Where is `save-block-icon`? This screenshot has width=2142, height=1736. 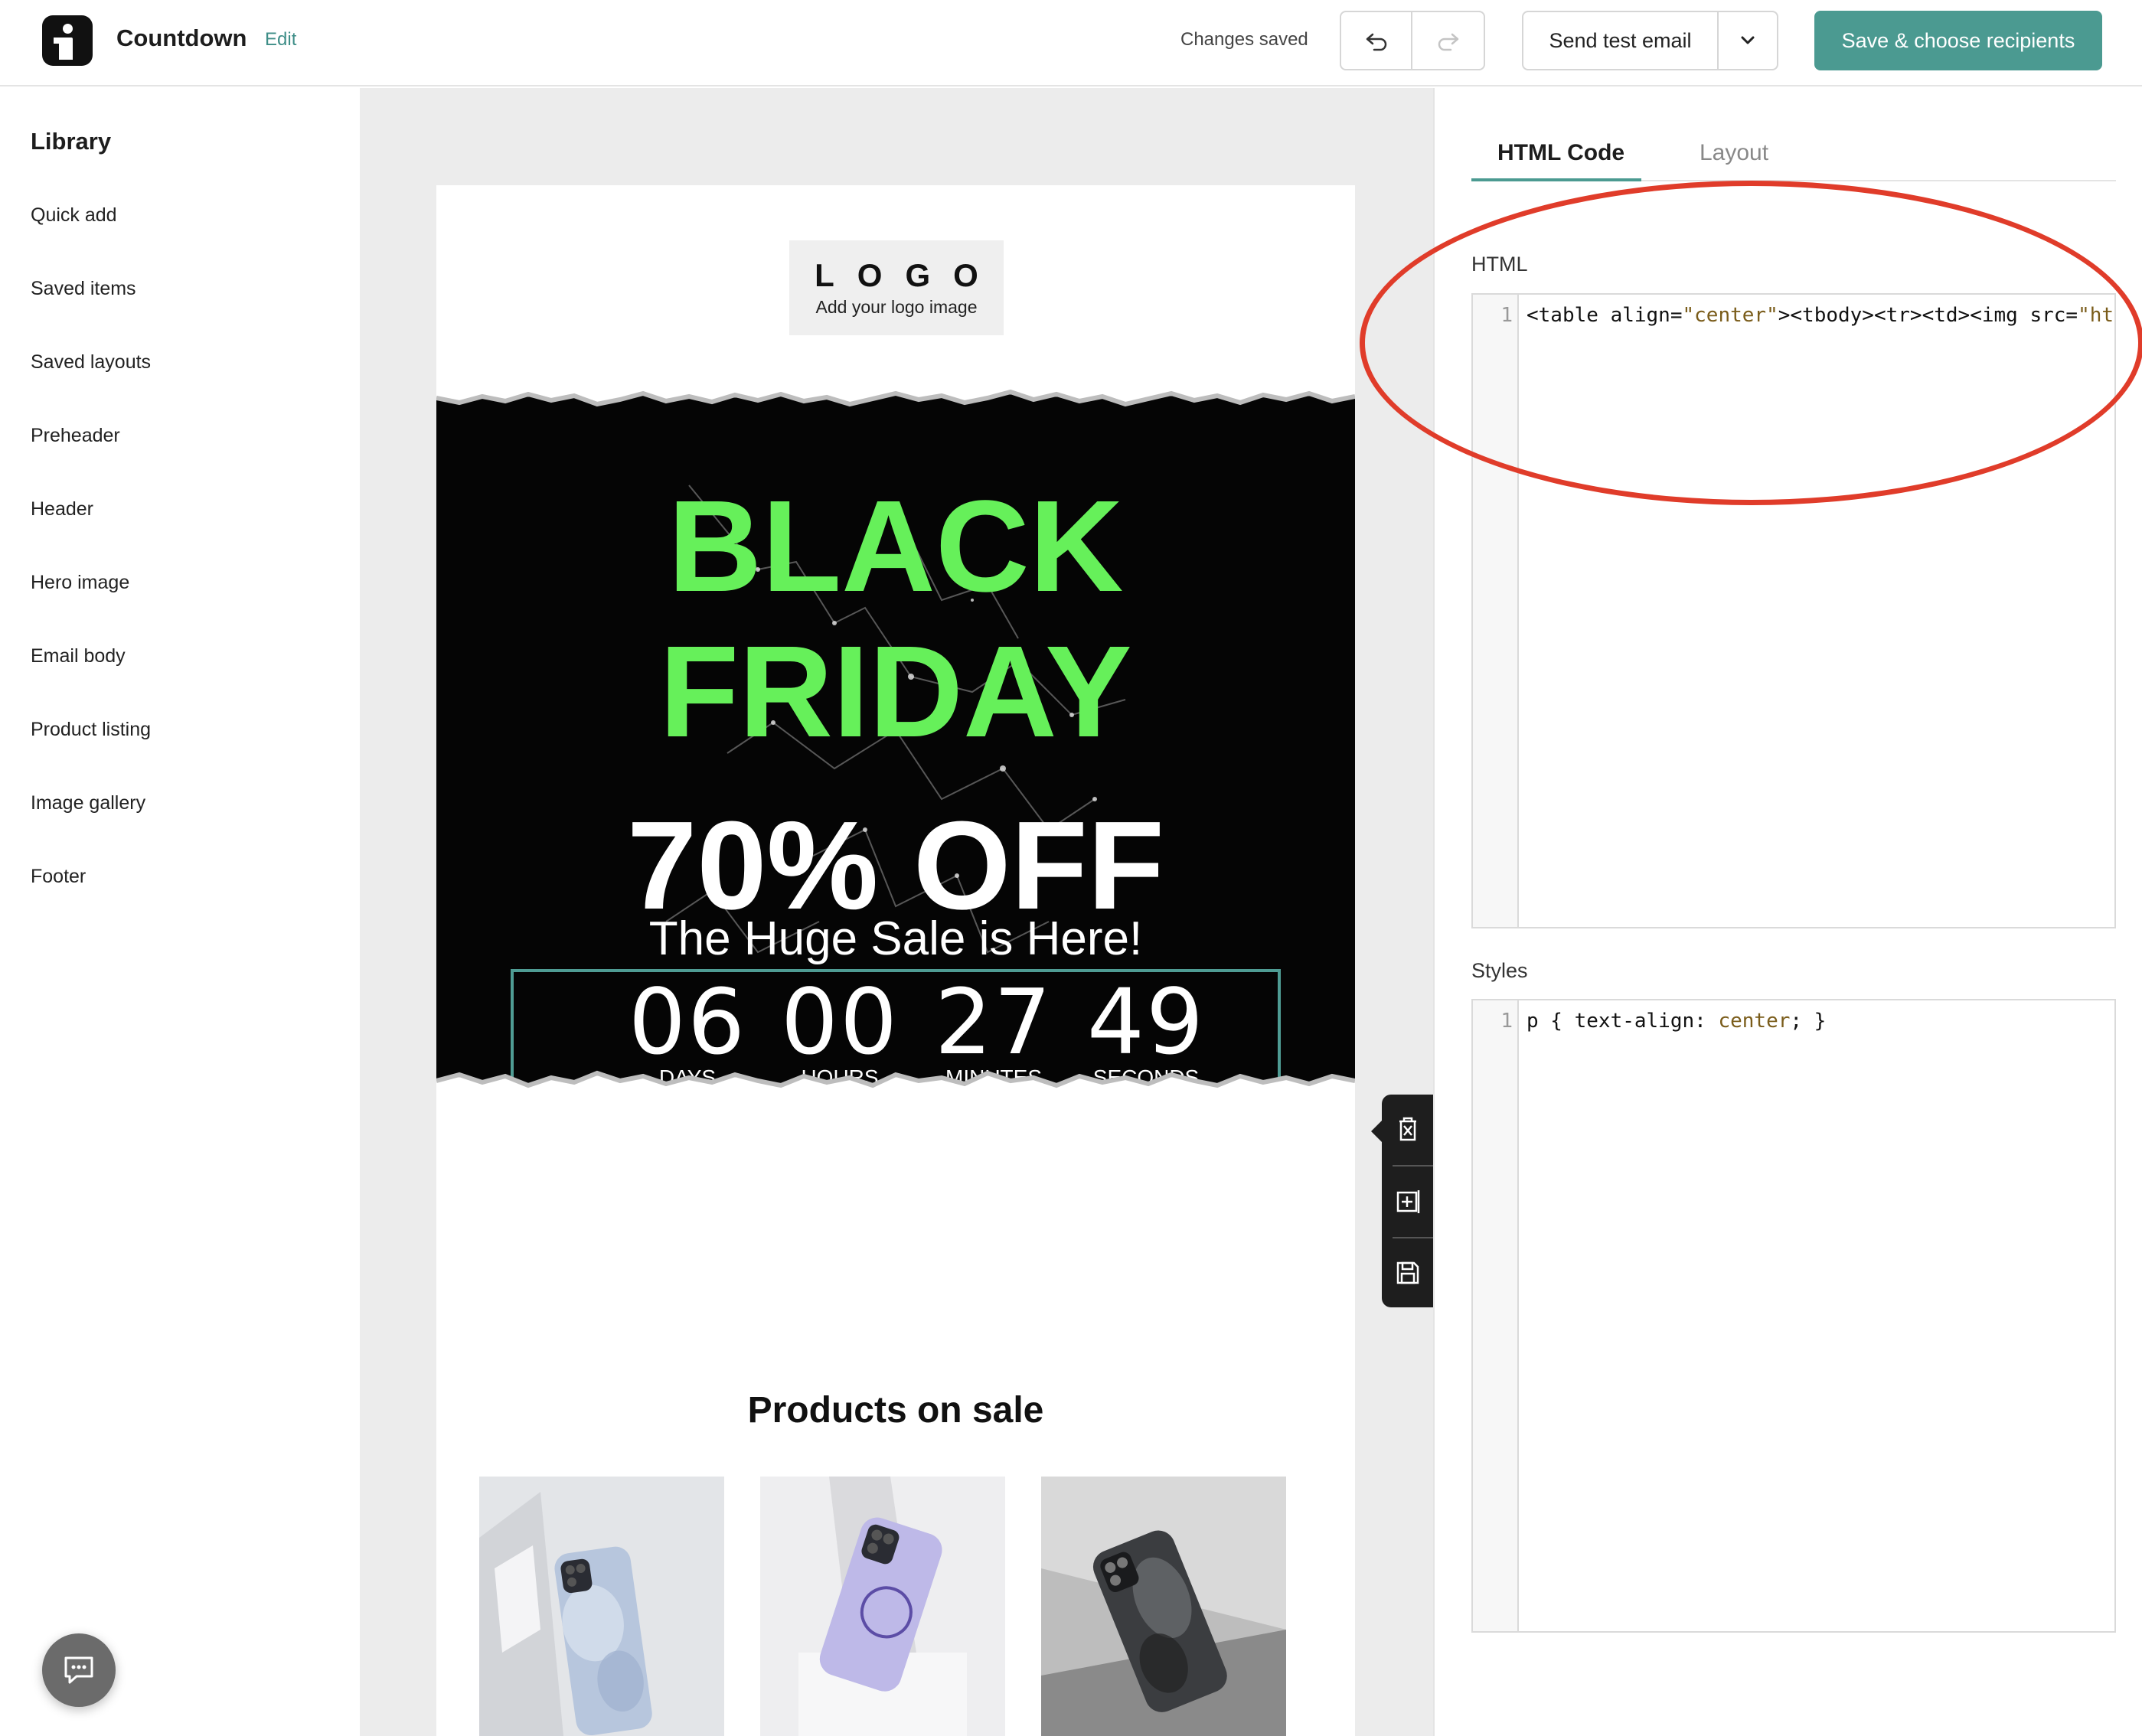 save-block-icon is located at coordinates (1407, 1272).